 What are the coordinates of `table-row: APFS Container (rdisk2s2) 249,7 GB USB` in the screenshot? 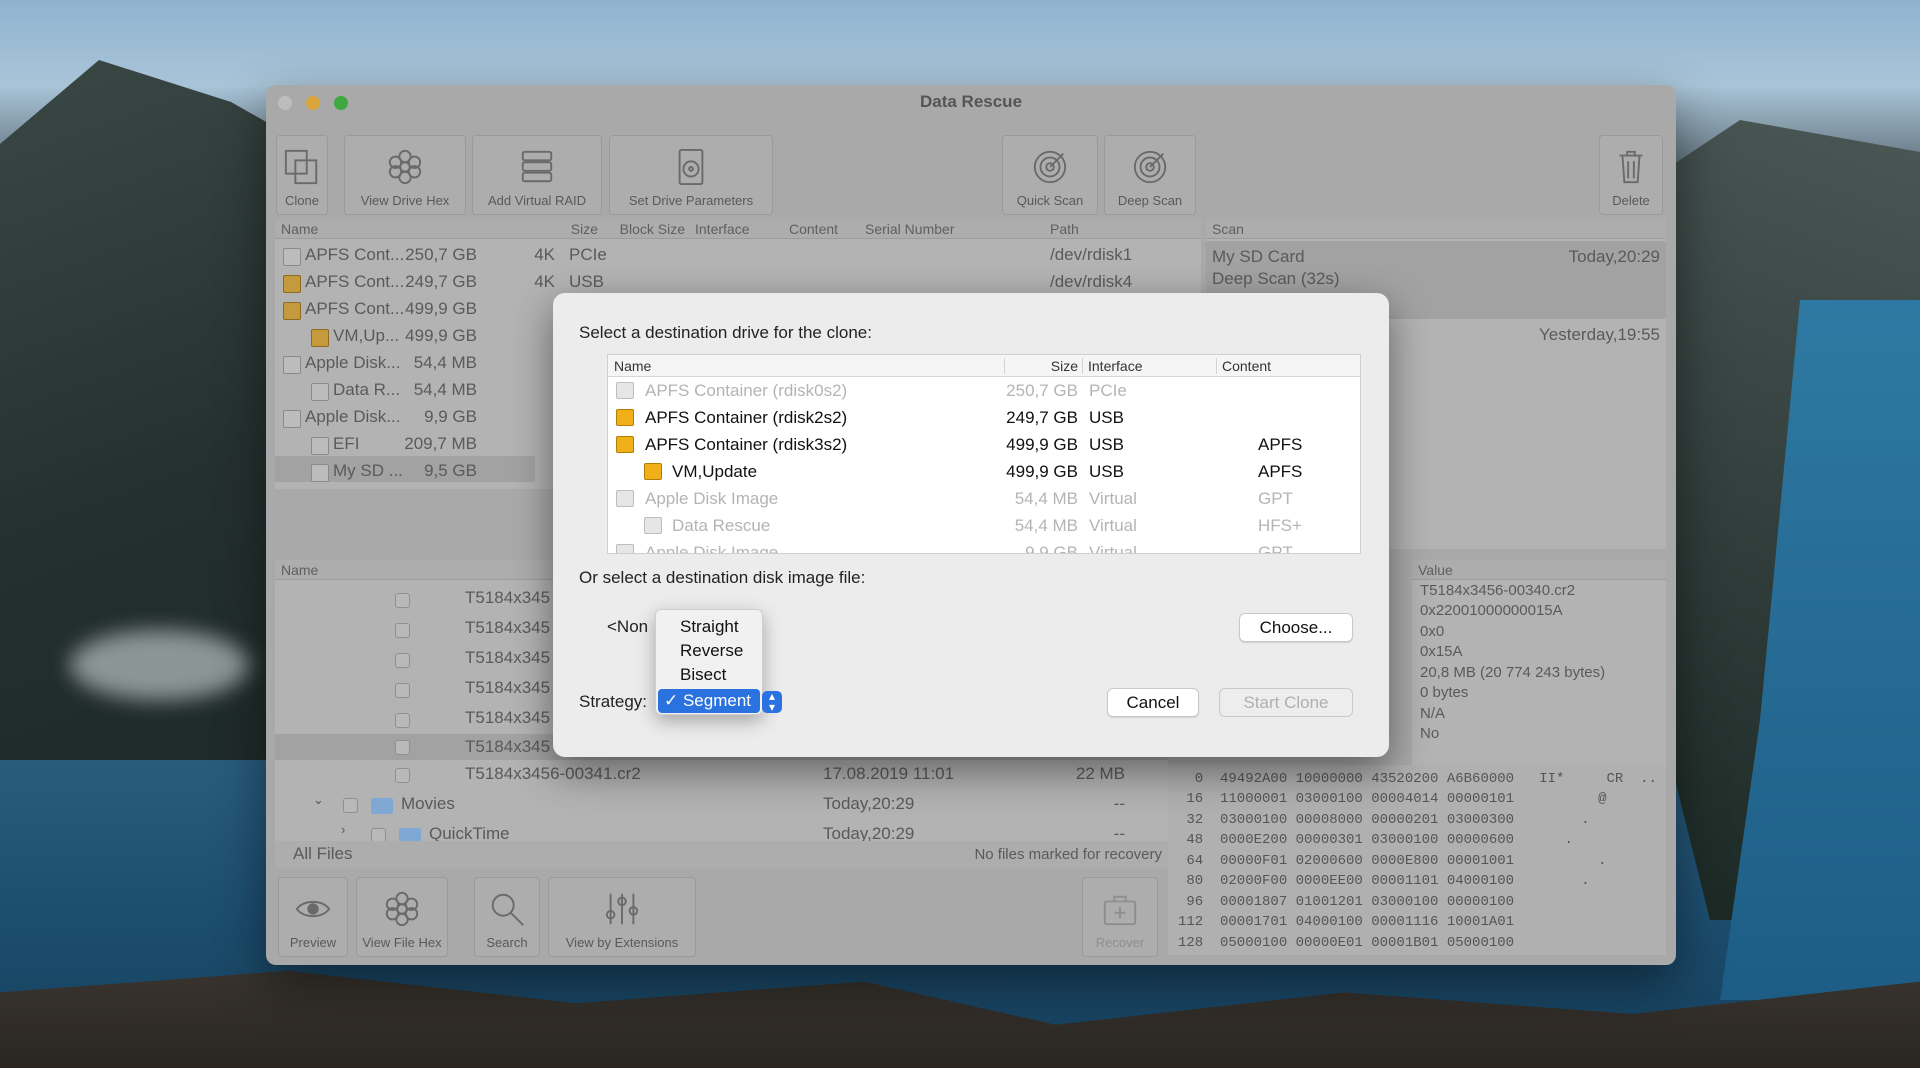 It's located at (984, 417).